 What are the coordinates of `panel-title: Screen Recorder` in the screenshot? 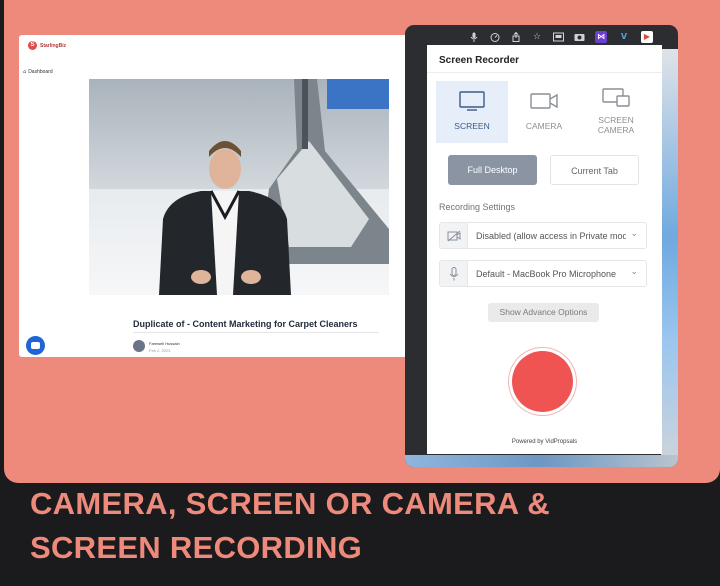 It's located at (479, 60).